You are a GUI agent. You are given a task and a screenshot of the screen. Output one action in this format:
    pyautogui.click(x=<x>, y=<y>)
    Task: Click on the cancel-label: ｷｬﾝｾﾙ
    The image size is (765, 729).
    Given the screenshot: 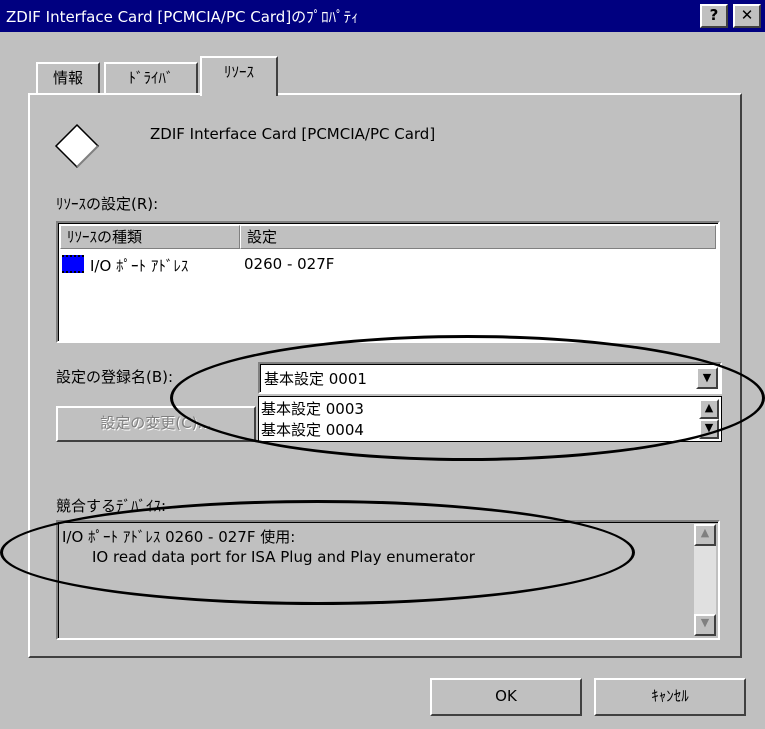 What is the action you would take?
    pyautogui.click(x=670, y=696)
    